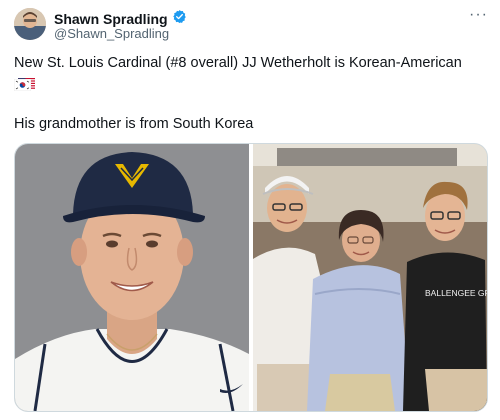  Describe the element at coordinates (22, 87) in the screenshot. I see `south-korea-flag-icon` at that location.